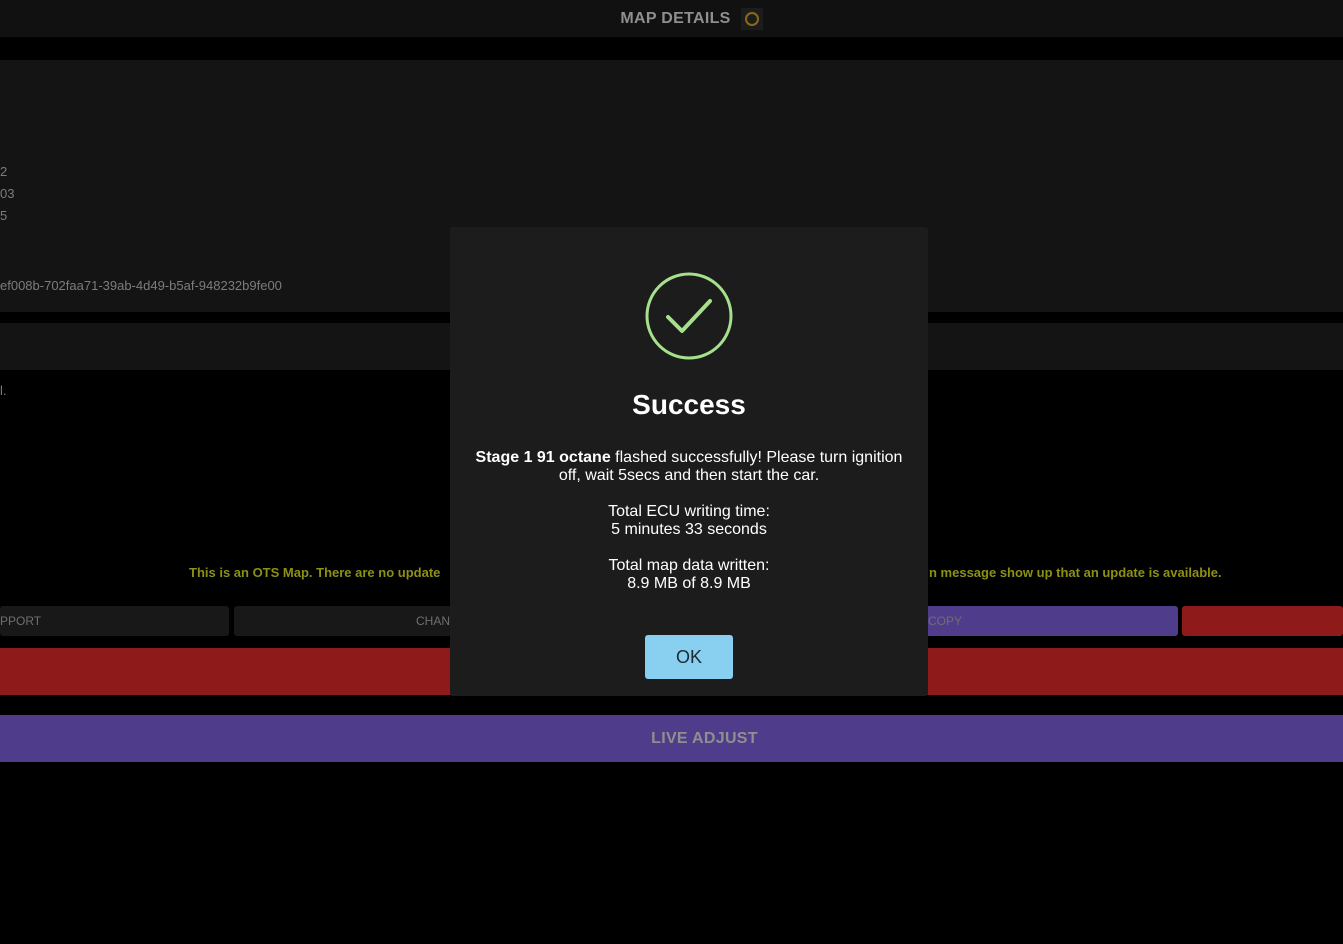  I want to click on copy-button-label: COPY, so click(945, 621).